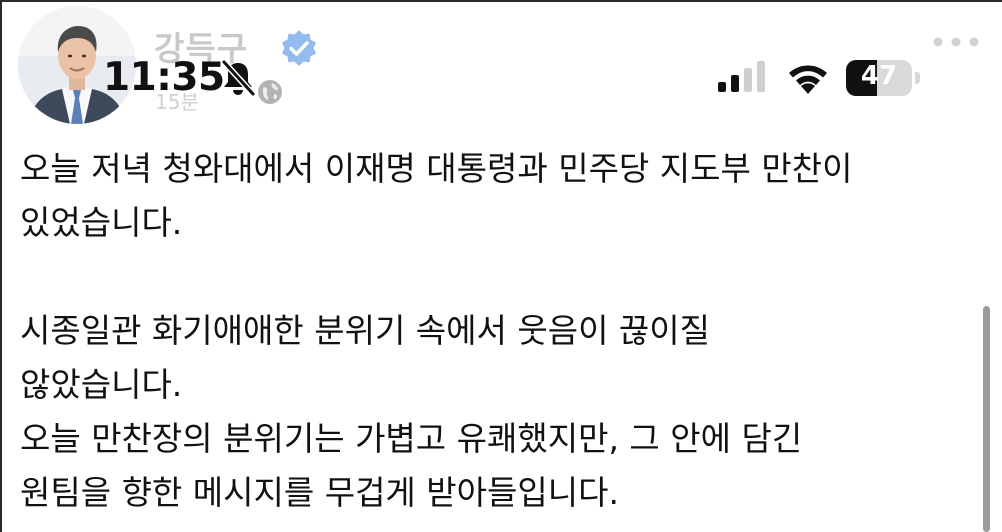  Describe the element at coordinates (956, 42) in the screenshot. I see `more-options-icon` at that location.